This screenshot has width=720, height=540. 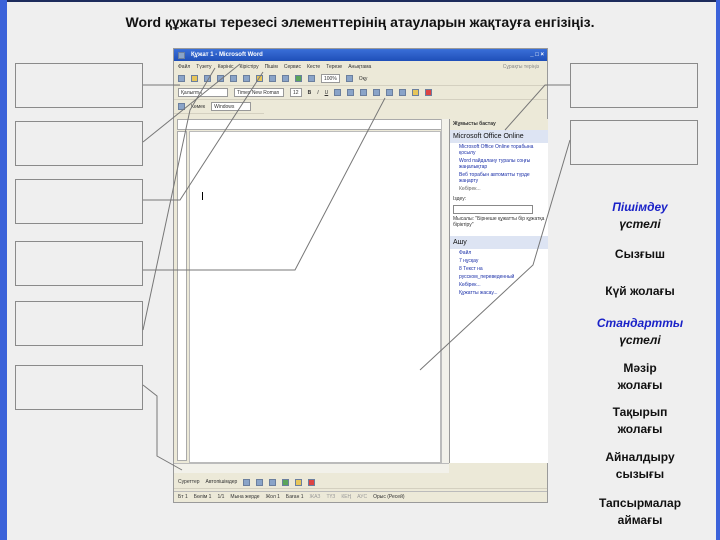 I want to click on label-standard-toolbar: Стандартты үстелі, so click(x=640, y=332).